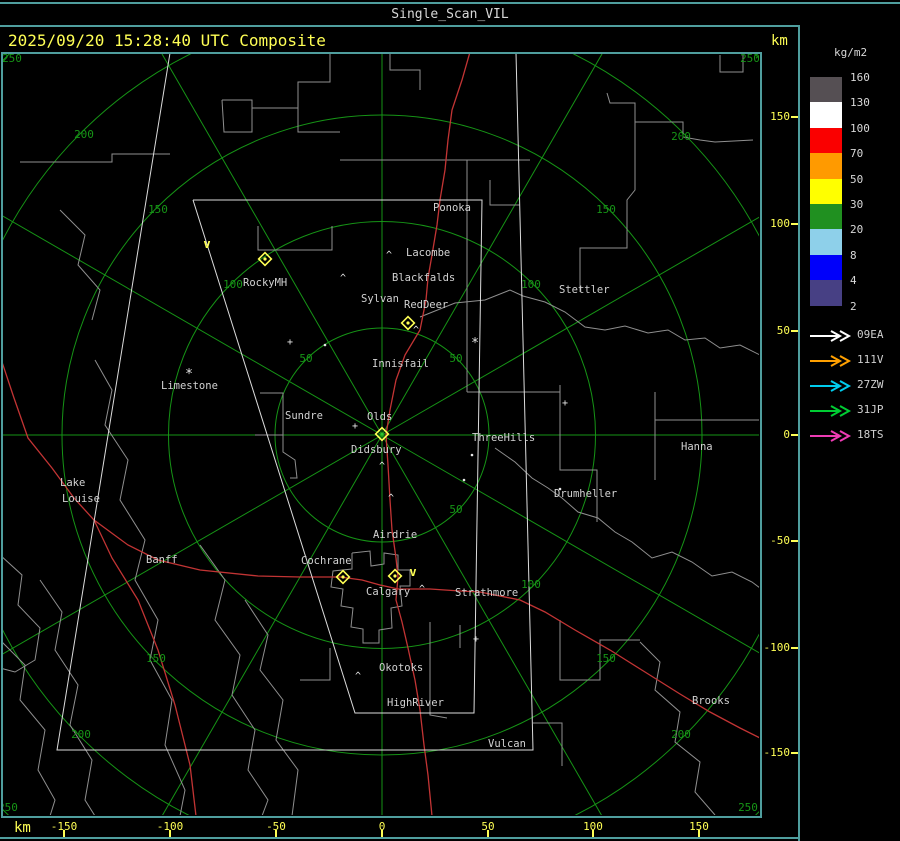  Describe the element at coordinates (853, 255) in the screenshot. I see `legend-value: 8` at that location.